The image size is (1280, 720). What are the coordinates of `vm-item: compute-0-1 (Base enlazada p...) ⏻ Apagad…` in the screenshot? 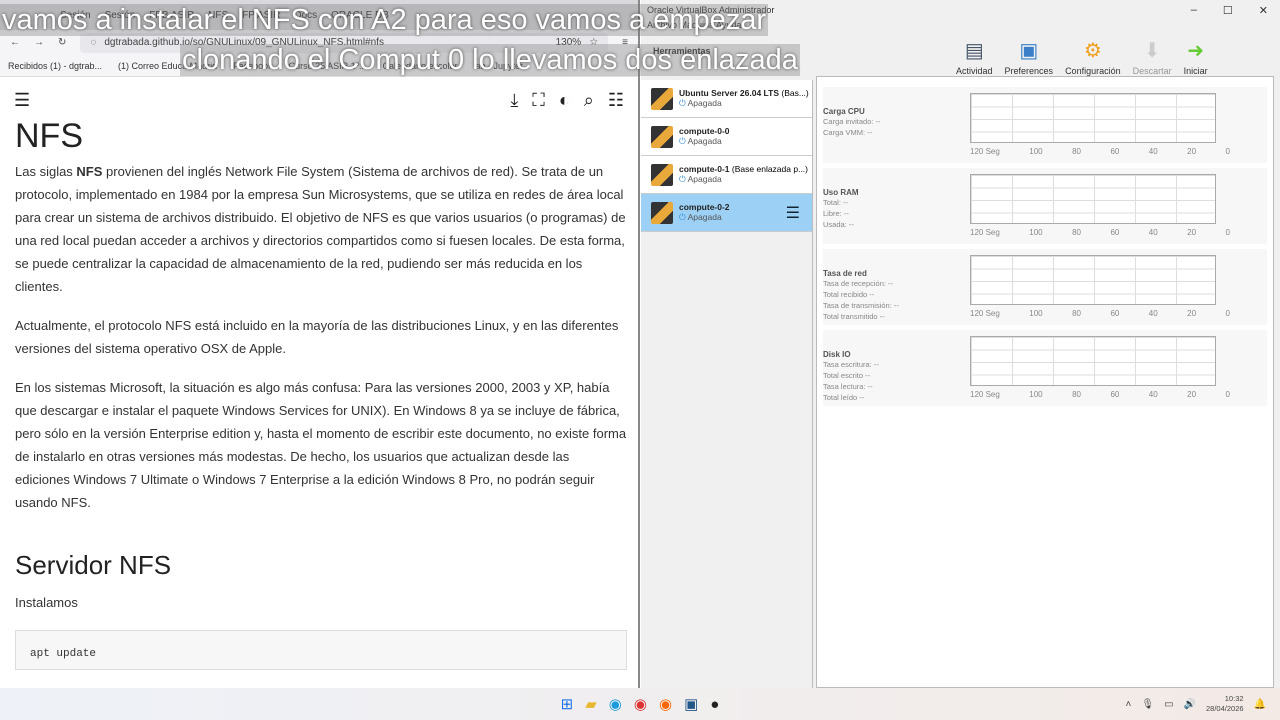 It's located at (726, 175).